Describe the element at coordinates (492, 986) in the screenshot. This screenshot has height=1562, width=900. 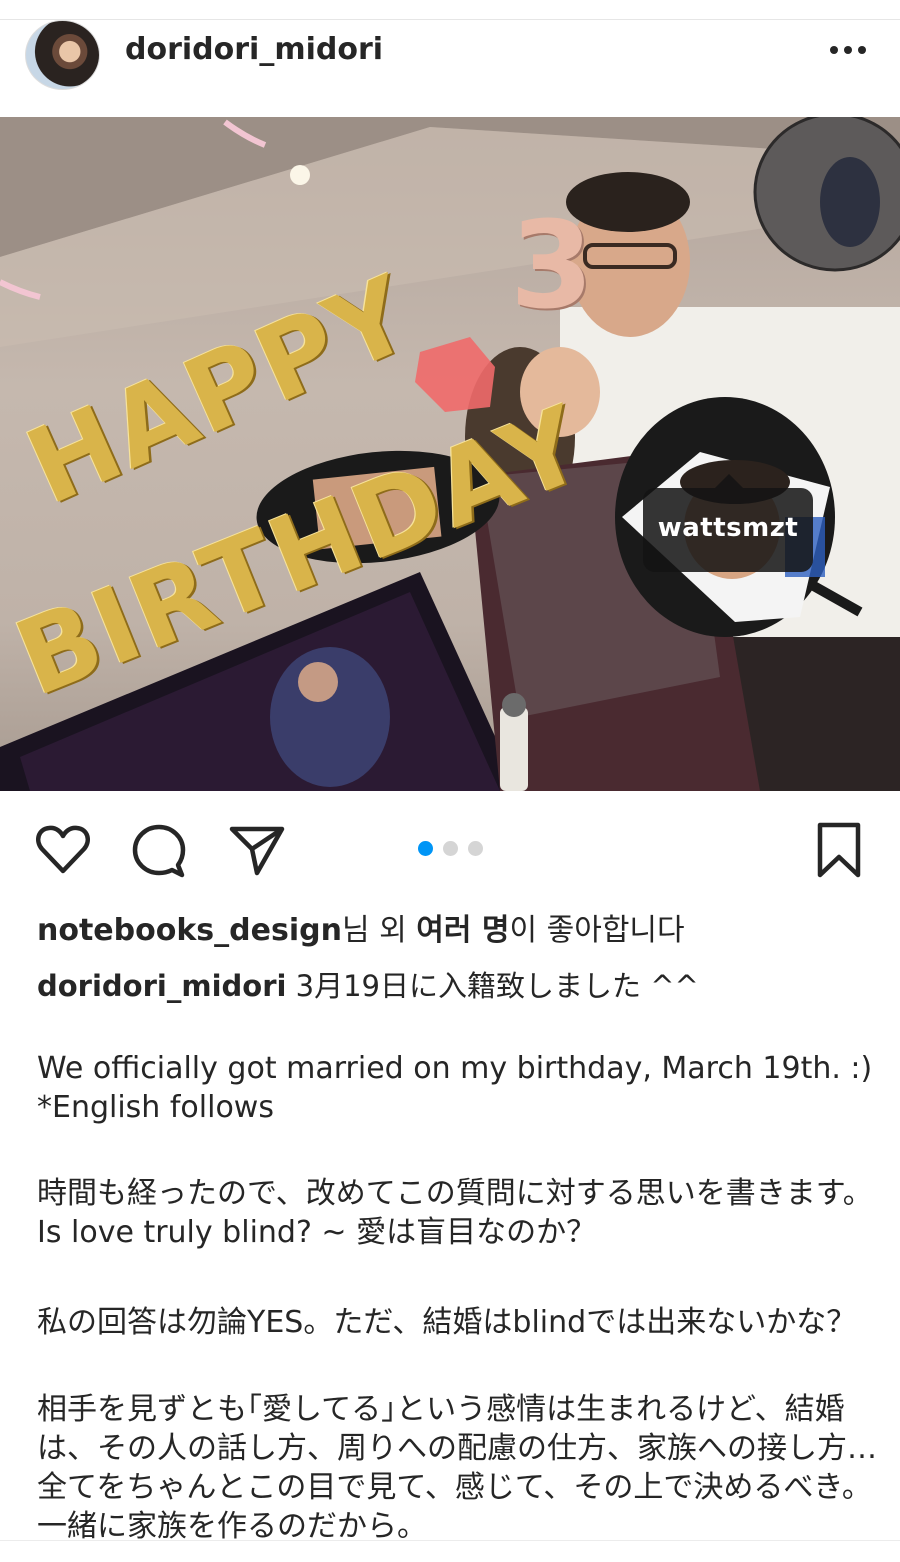
I see `caption-text: 3月19日に入籍致しました ^^` at that location.